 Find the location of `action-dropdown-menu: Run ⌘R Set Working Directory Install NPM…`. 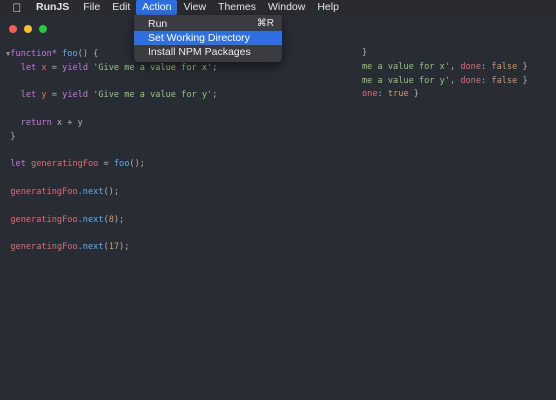

action-dropdown-menu: Run ⌘R Set Working Directory Install NPM… is located at coordinates (208, 38).